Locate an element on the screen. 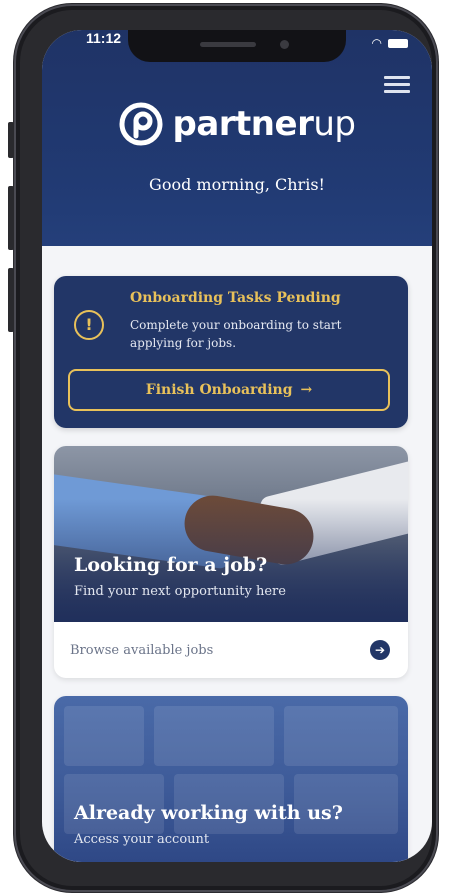  partnerup-logo-icon is located at coordinates (140, 124).